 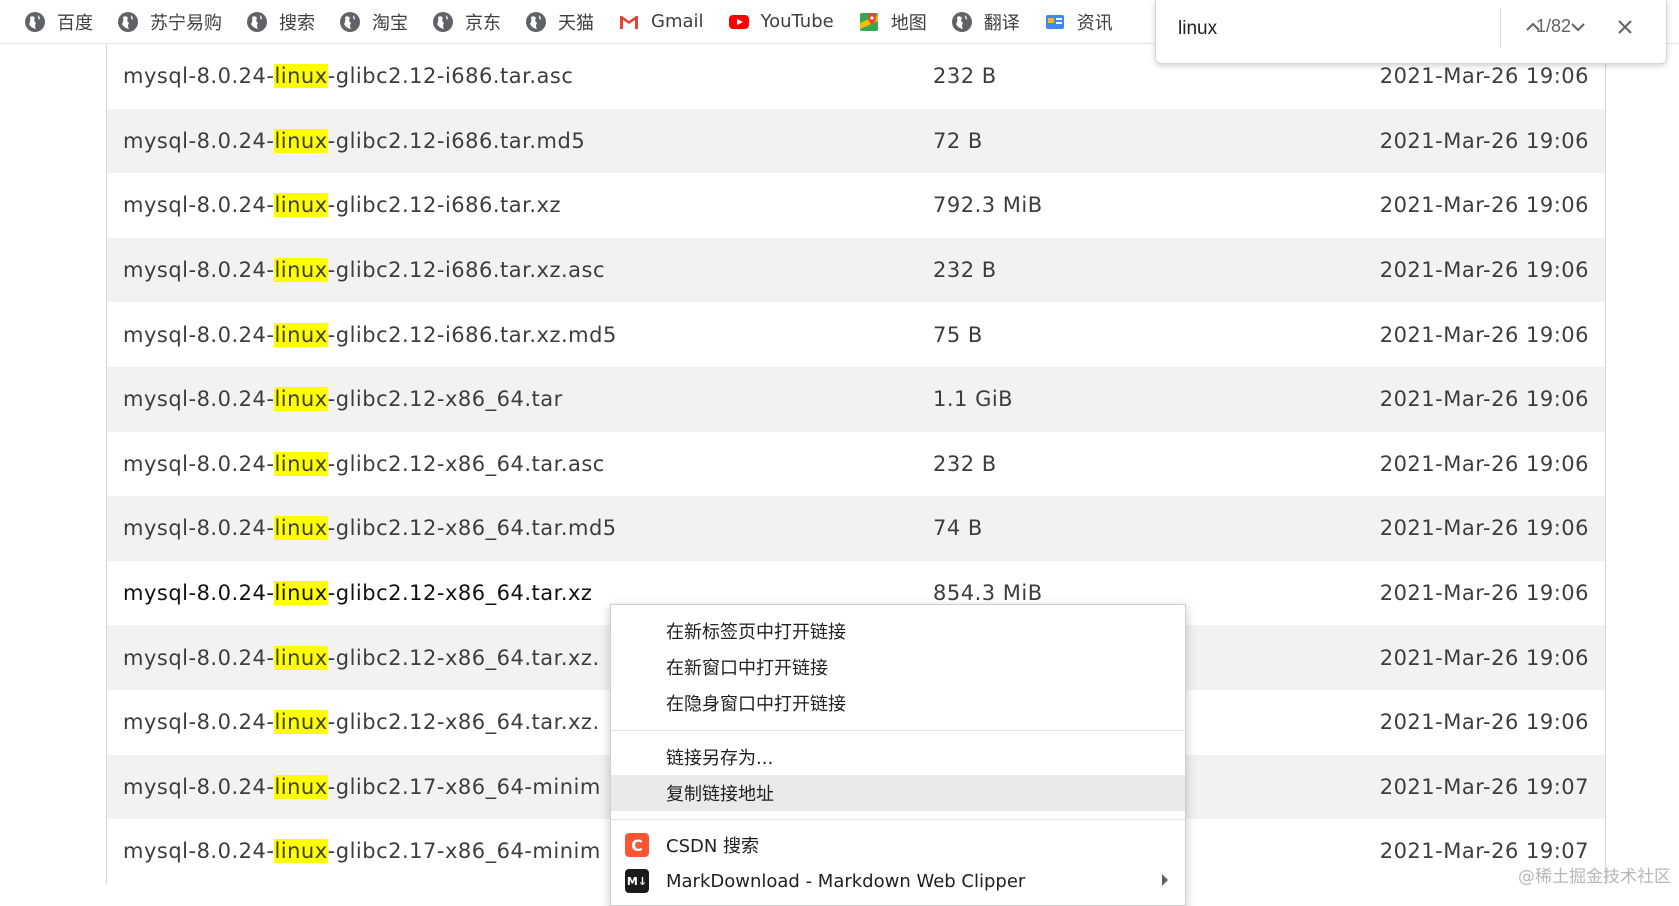 I want to click on menu-open-incognito: 在隐身窗口中打开链接, so click(x=898, y=703).